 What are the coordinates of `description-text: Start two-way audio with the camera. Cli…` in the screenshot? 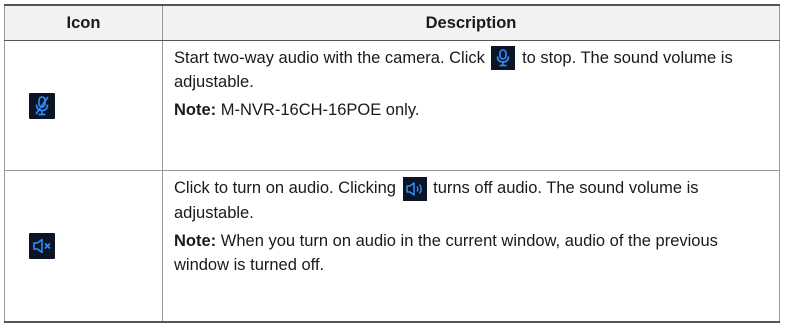 It's located at (471, 70).